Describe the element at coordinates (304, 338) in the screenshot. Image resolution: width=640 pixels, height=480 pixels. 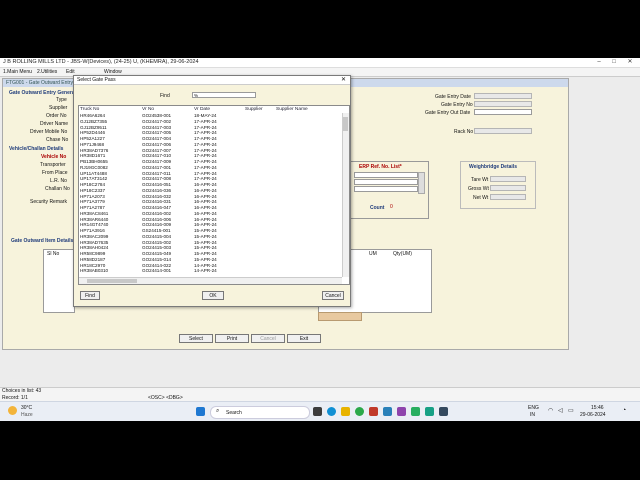
I see `exit-button: Exit` at that location.